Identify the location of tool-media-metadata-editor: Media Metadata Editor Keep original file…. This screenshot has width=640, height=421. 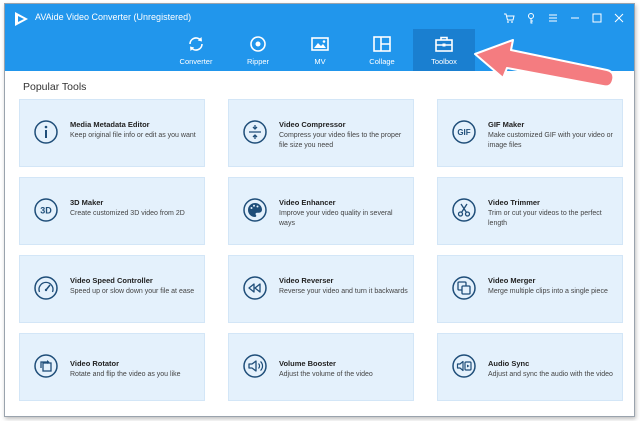
(112, 133).